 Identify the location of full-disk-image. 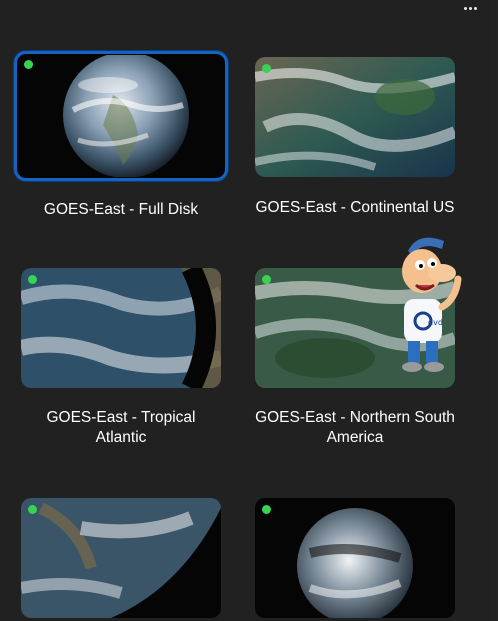
(121, 116).